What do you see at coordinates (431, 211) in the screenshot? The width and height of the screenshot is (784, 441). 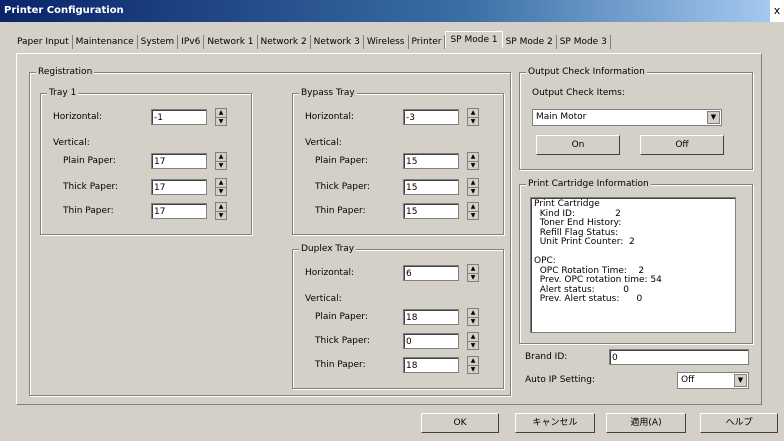 I see `bypass-thin-field: 15` at bounding box center [431, 211].